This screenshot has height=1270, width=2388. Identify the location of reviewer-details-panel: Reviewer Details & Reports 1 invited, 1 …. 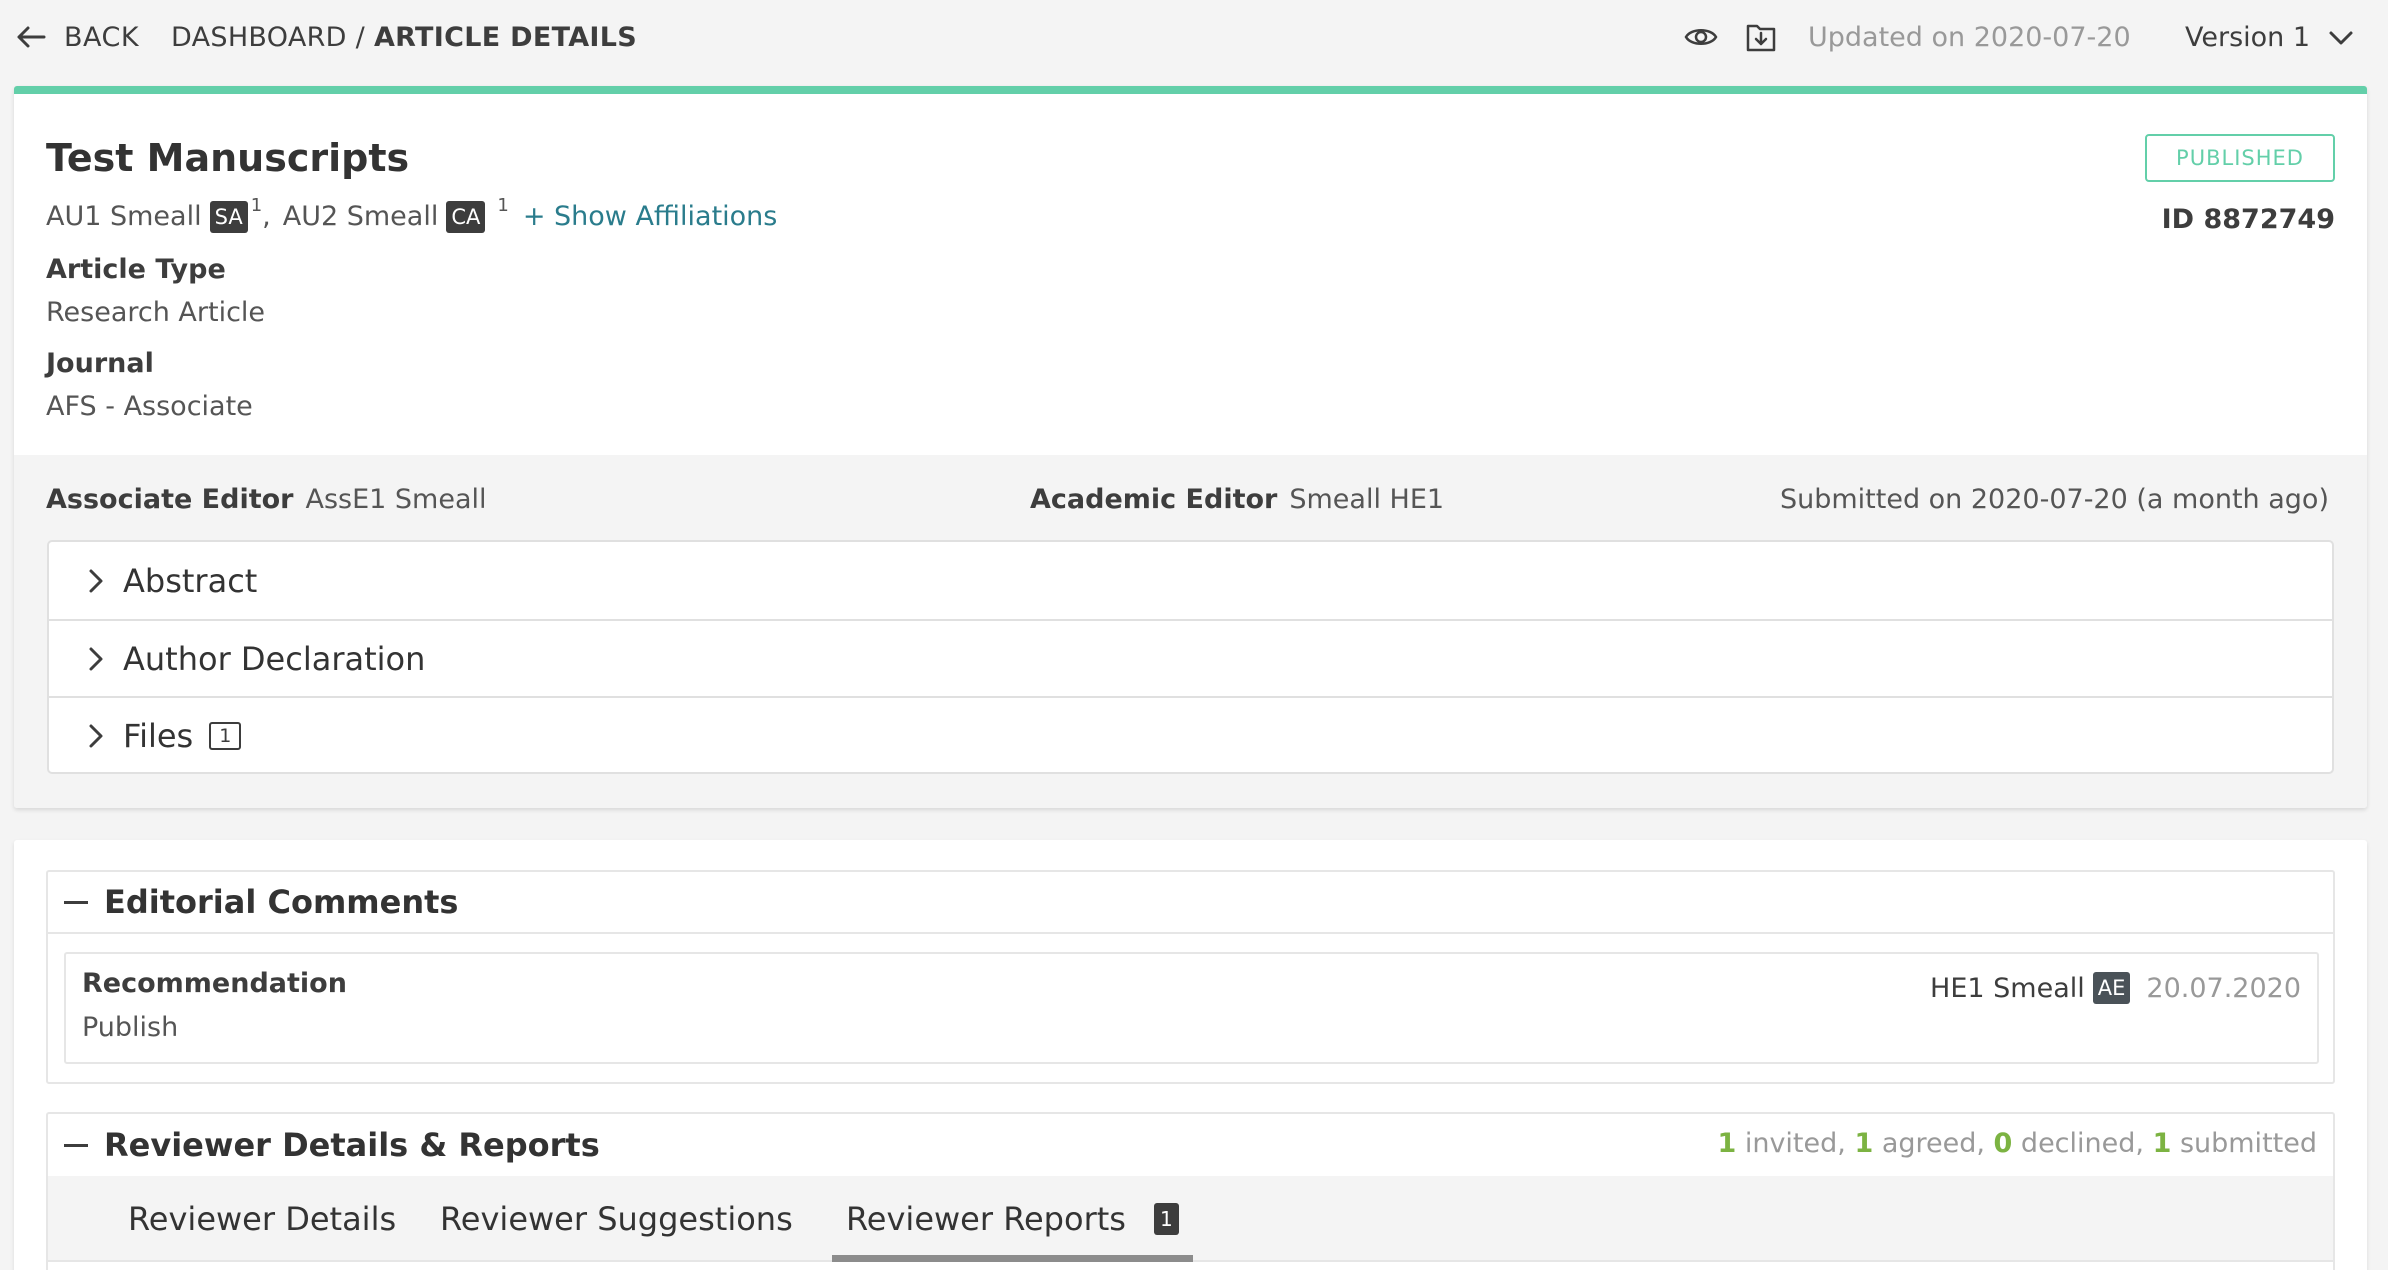
(1190, 1191).